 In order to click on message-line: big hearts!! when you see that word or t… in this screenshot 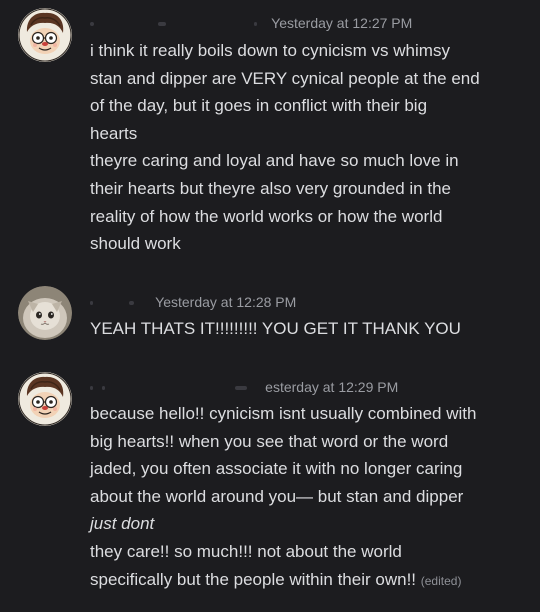, I will do `click(269, 441)`.